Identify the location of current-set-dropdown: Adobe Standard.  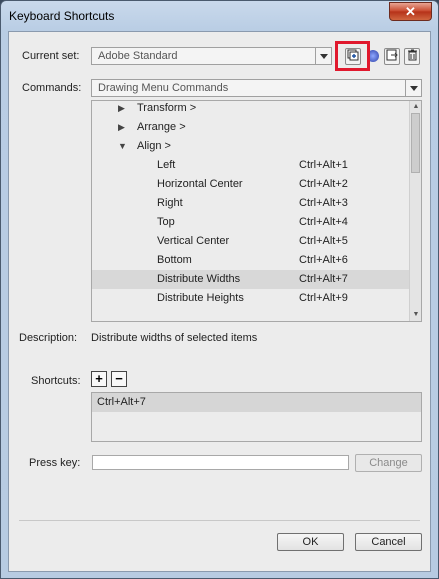
(211, 56).